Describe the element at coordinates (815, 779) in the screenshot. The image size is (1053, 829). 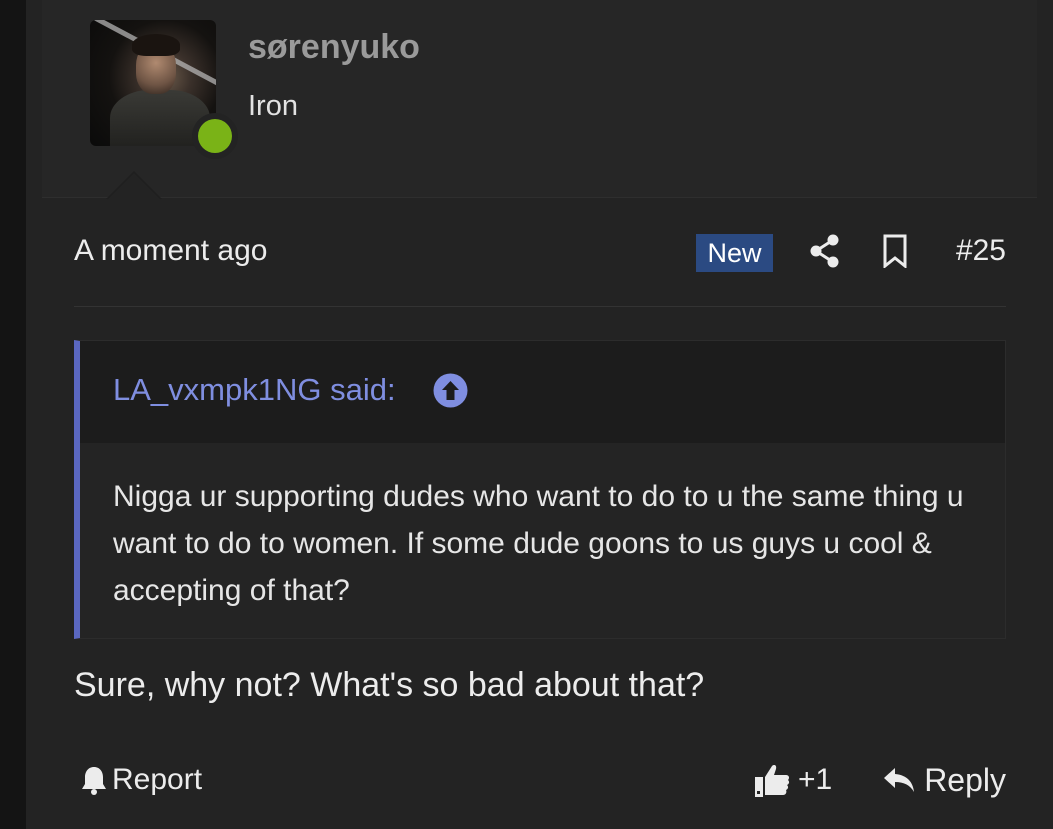
I see `like-count: +1` at that location.